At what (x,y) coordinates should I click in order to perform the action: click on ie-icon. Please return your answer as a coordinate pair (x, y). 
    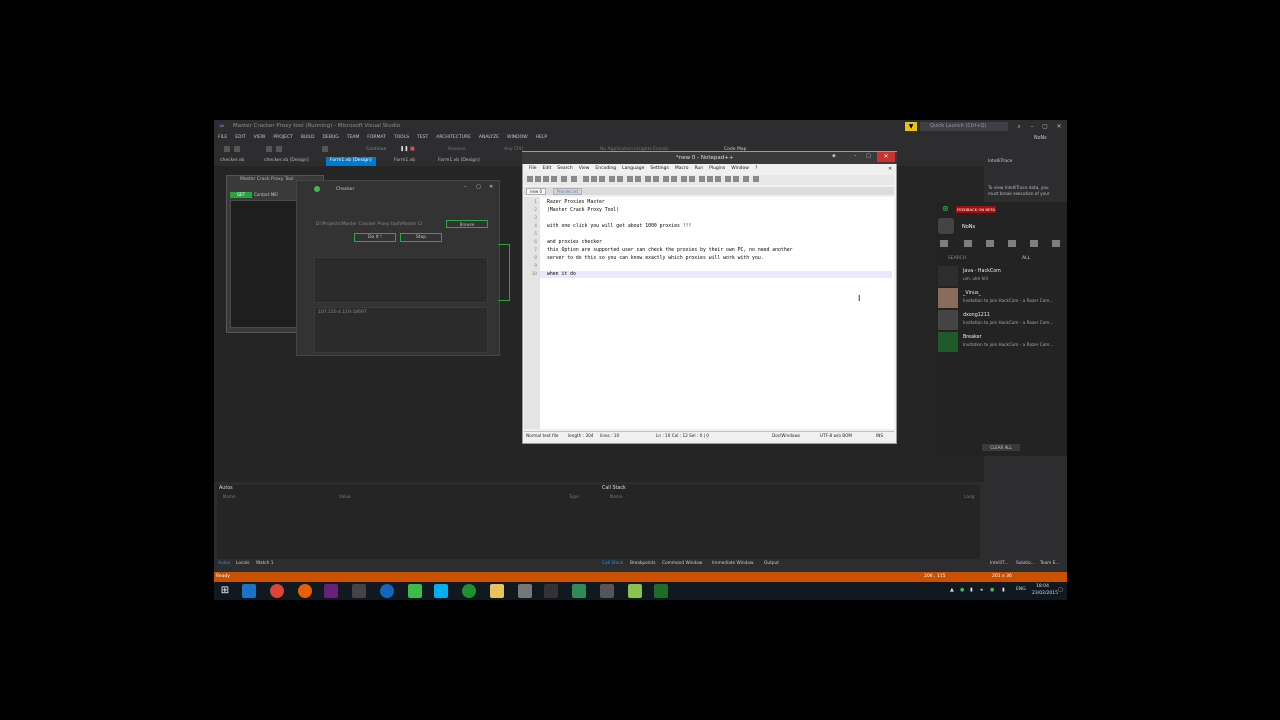
    Looking at the image, I should click on (249, 591).